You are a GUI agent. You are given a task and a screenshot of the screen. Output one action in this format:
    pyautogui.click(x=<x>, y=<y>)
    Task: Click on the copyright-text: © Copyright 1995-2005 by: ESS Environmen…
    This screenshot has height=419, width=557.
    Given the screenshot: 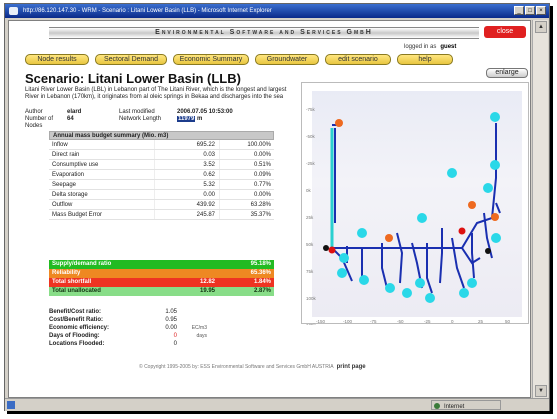 What is the action you would take?
    pyautogui.click(x=236, y=367)
    